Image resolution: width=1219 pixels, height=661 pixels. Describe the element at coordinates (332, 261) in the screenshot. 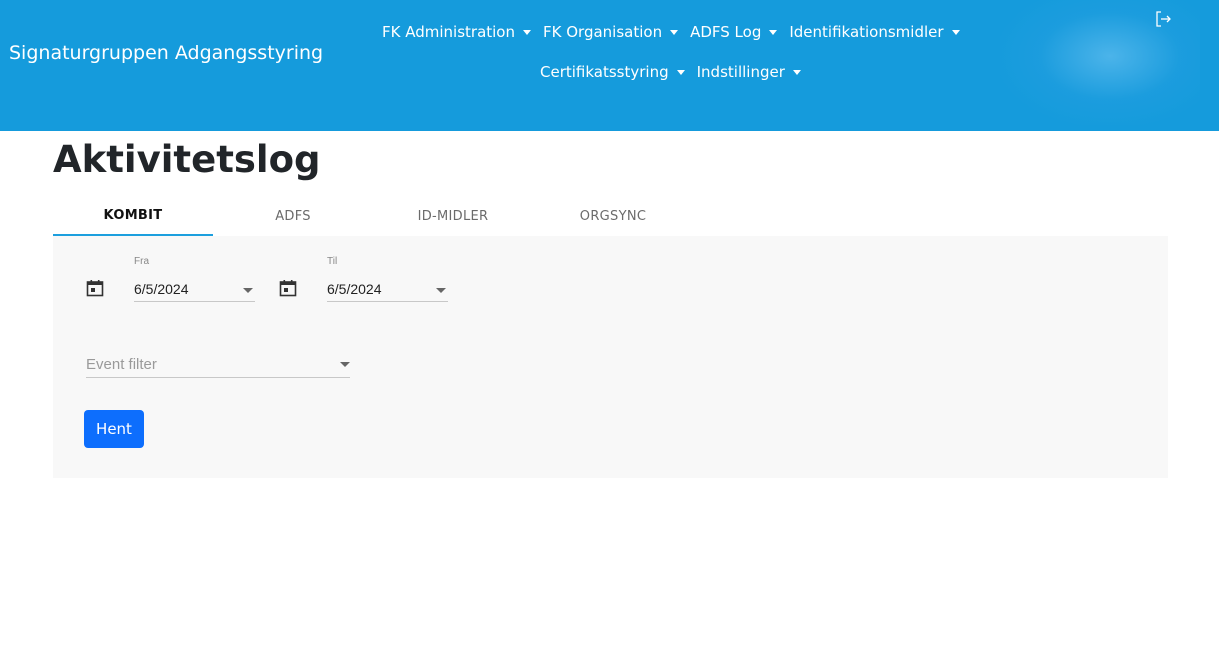

I see `to-date-label: Til` at that location.